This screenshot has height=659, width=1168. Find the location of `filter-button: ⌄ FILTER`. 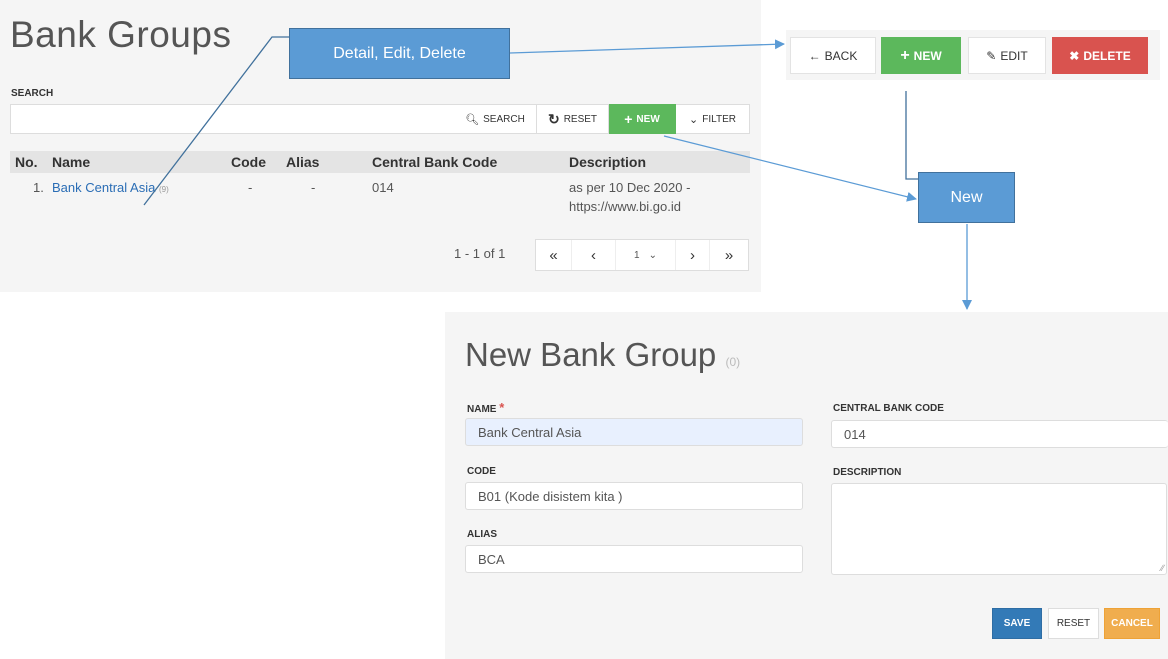

filter-button: ⌄ FILTER is located at coordinates (713, 119).